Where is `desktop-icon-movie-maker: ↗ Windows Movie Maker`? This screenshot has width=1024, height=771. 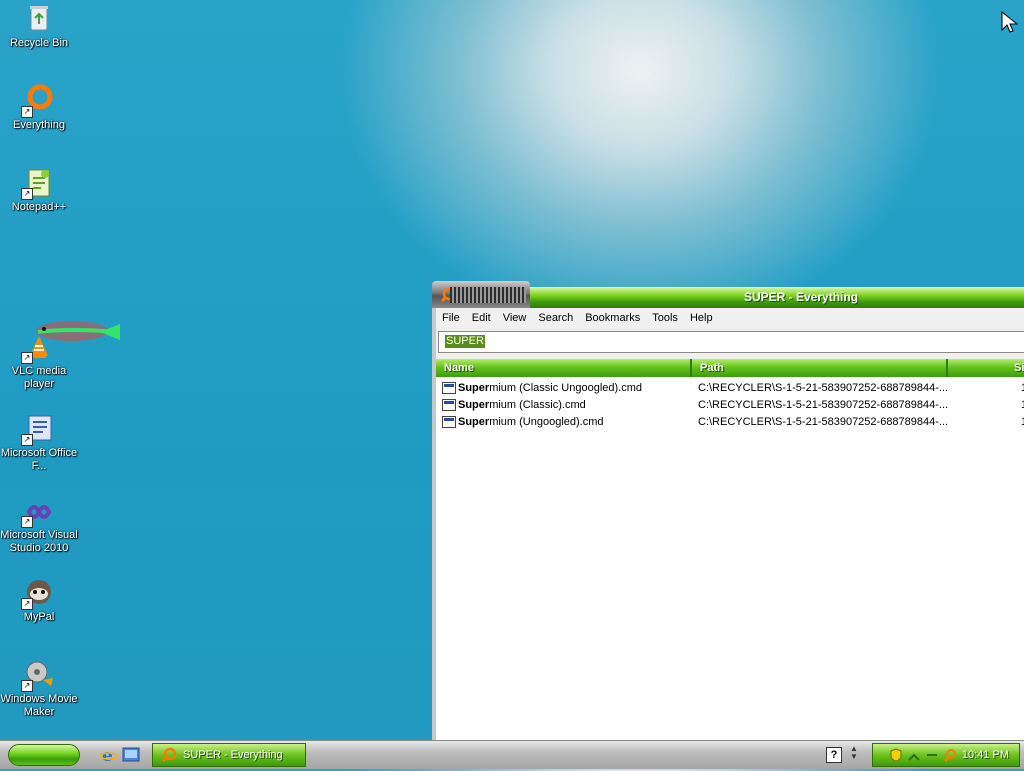 desktop-icon-movie-maker: ↗ Windows Movie Maker is located at coordinates (39, 688).